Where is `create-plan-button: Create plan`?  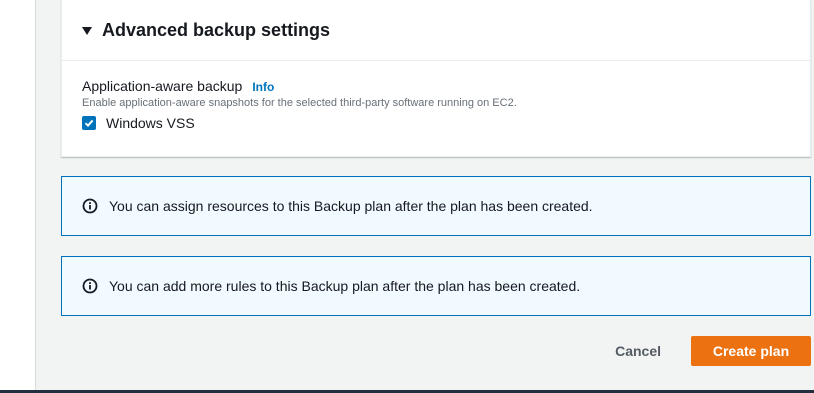
create-plan-button: Create plan is located at coordinates (751, 351).